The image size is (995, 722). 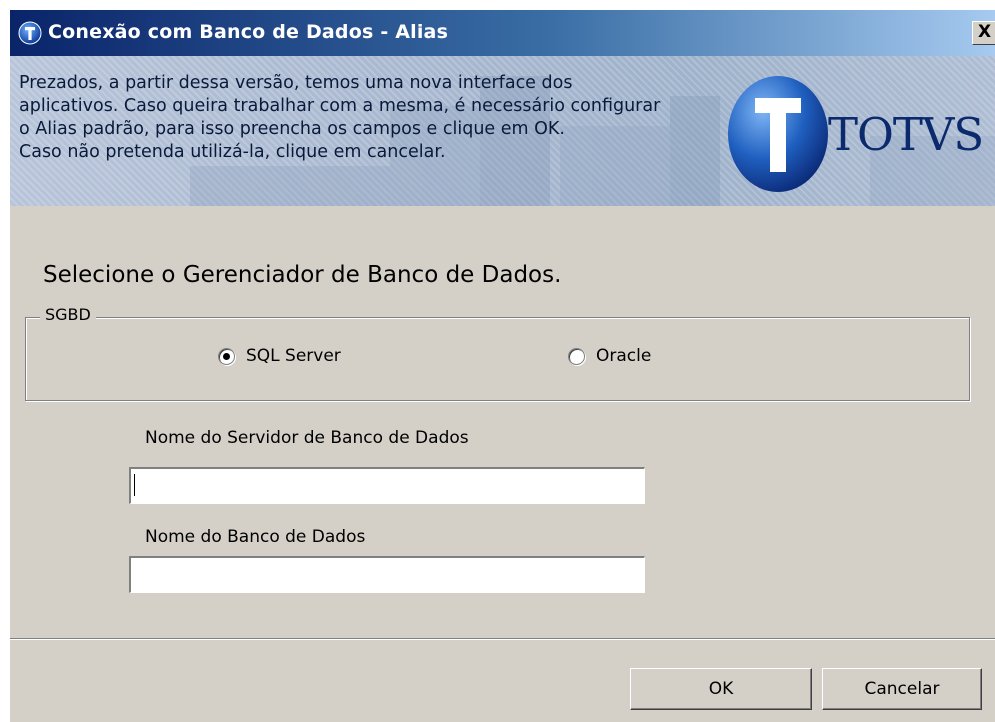 What do you see at coordinates (902, 689) in the screenshot?
I see `cancel-button: Cancelar` at bounding box center [902, 689].